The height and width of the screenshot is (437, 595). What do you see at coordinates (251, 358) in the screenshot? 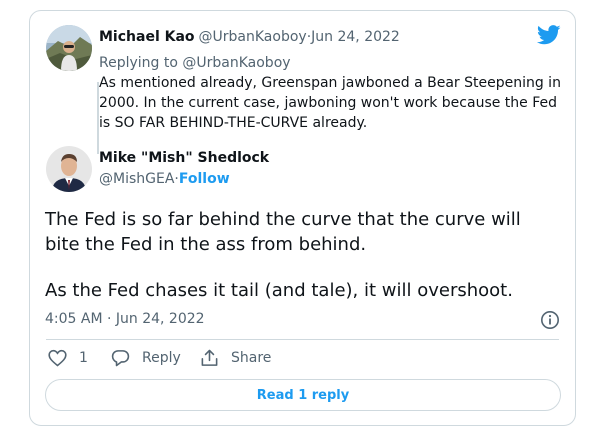
I see `share-label: Share` at bounding box center [251, 358].